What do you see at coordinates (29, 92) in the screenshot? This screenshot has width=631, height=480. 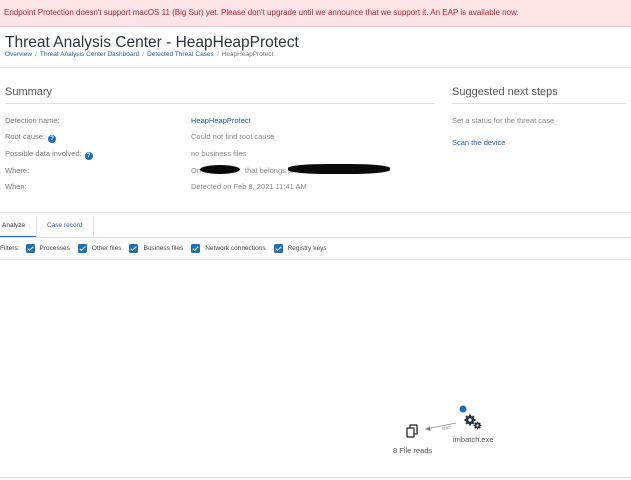 I see `summary-title: Summary` at bounding box center [29, 92].